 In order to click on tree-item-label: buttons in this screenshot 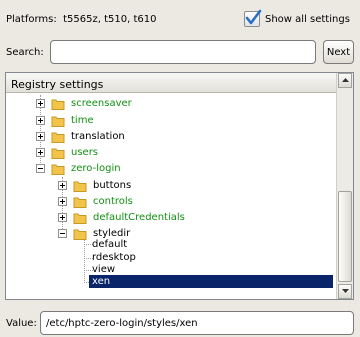, I will do `click(112, 185)`.